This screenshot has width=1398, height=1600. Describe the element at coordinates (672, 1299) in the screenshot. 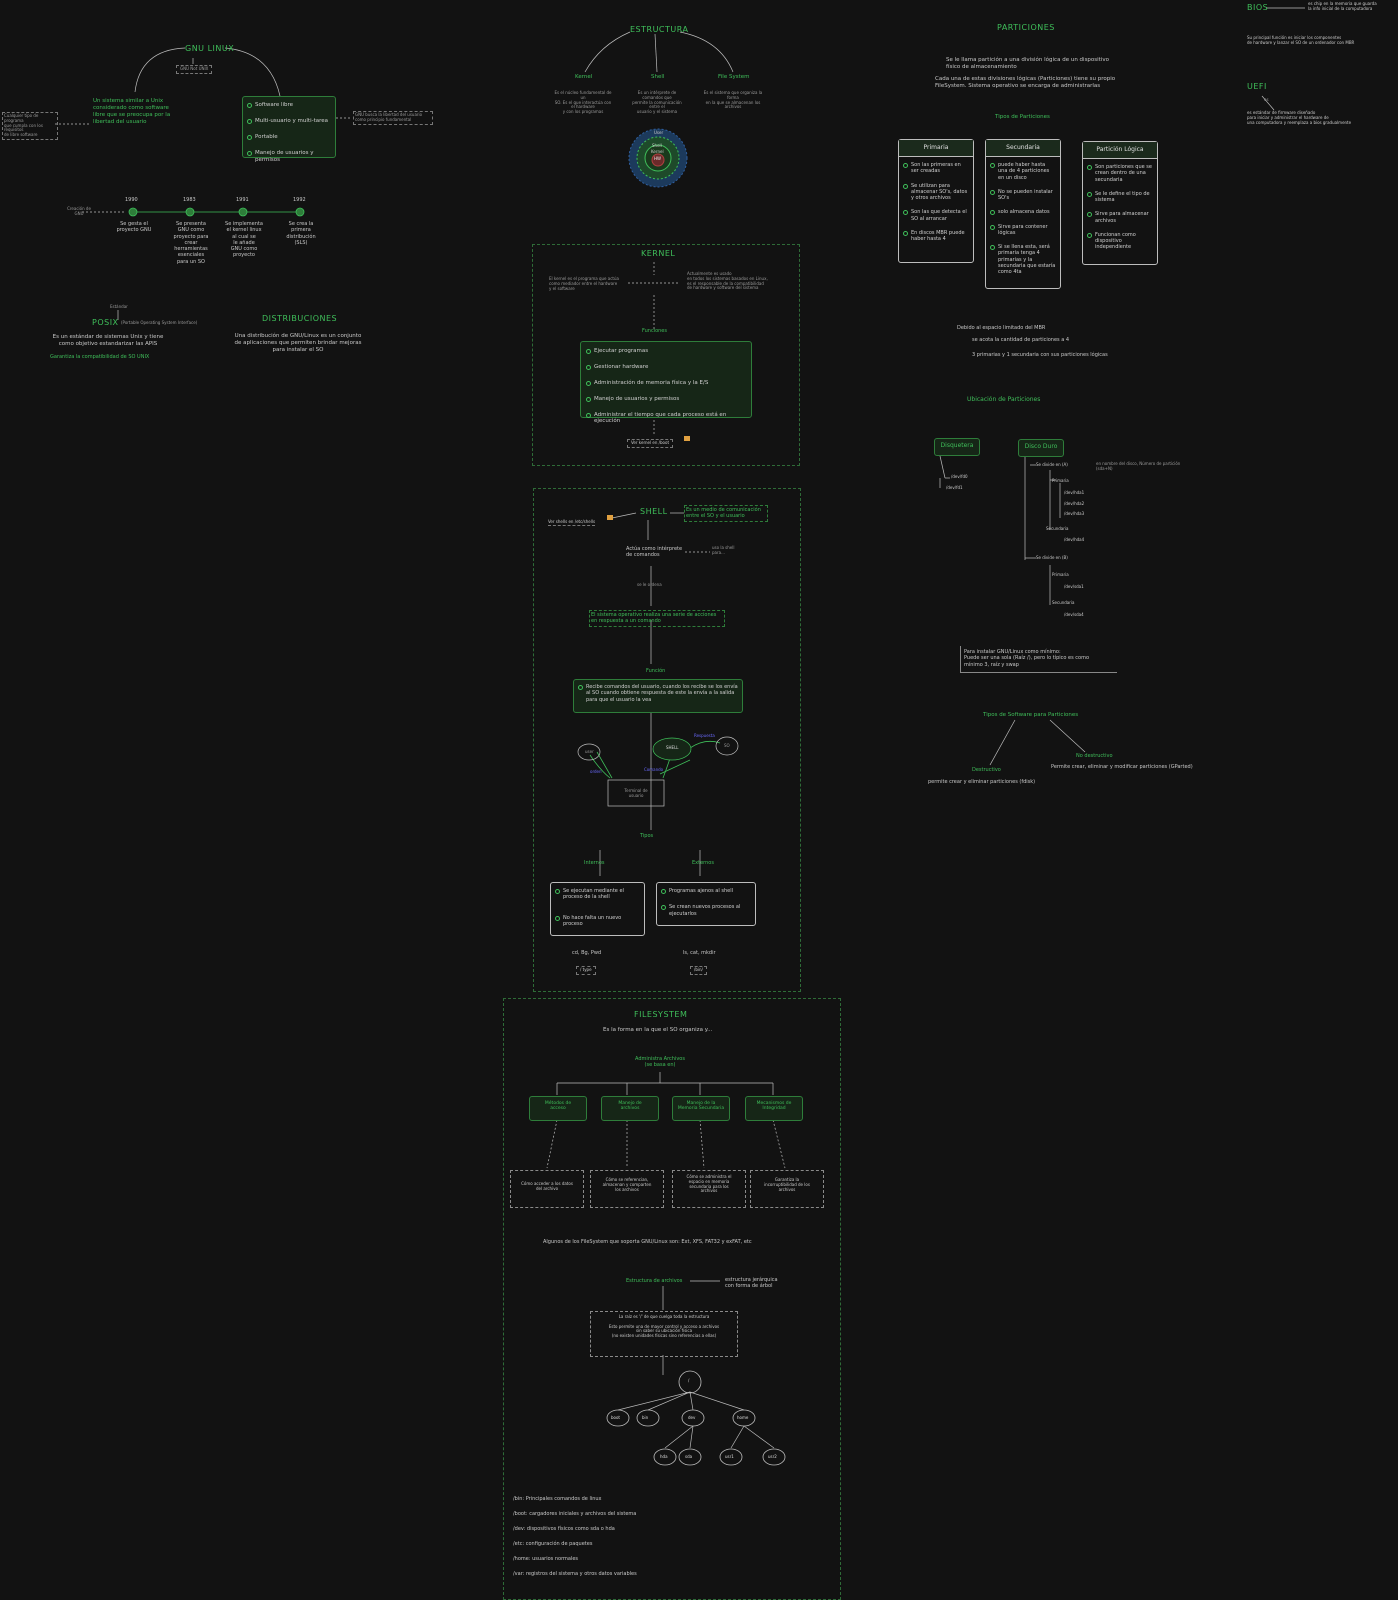

I see `filesystem-section` at that location.